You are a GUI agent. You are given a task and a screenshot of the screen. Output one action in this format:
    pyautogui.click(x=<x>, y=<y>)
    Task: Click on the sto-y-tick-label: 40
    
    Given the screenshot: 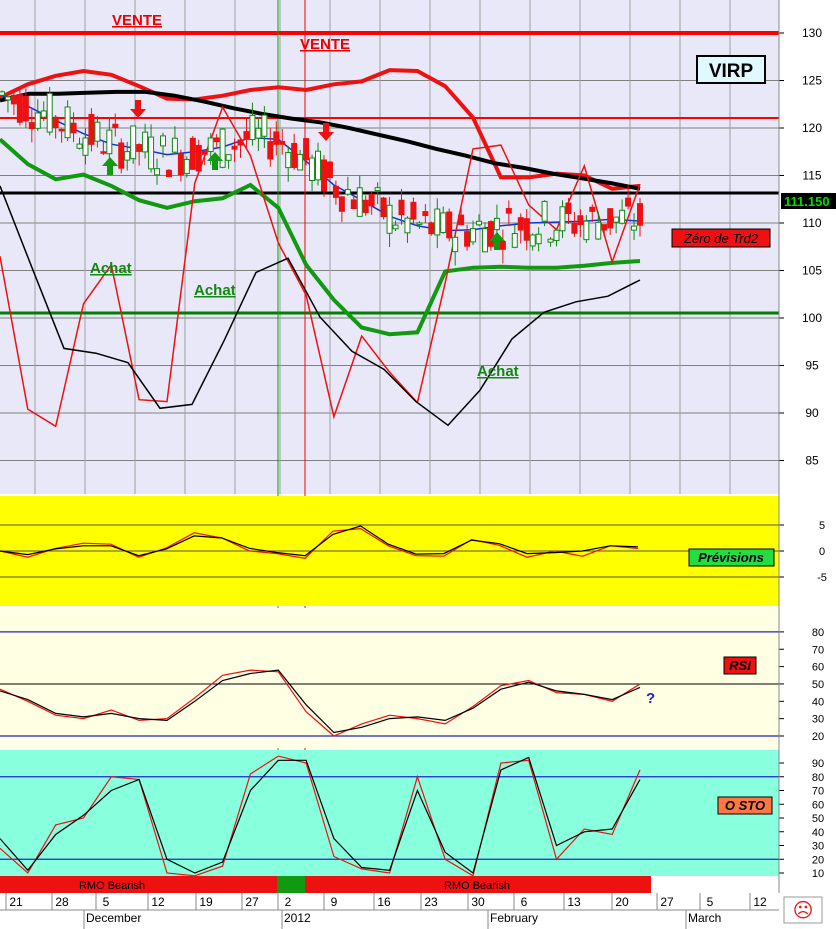 What is the action you would take?
    pyautogui.click(x=818, y=833)
    